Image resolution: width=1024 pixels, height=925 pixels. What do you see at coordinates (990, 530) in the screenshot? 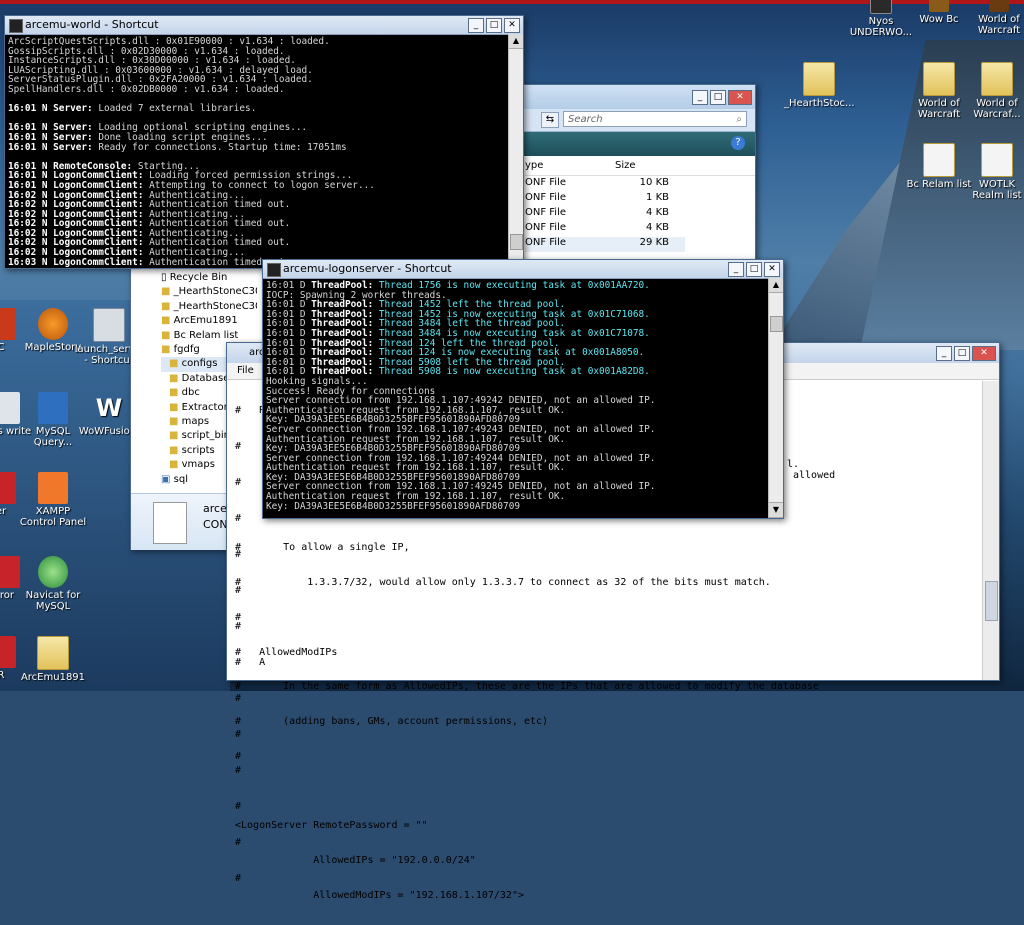
I see `notepad-scrollbar` at bounding box center [990, 530].